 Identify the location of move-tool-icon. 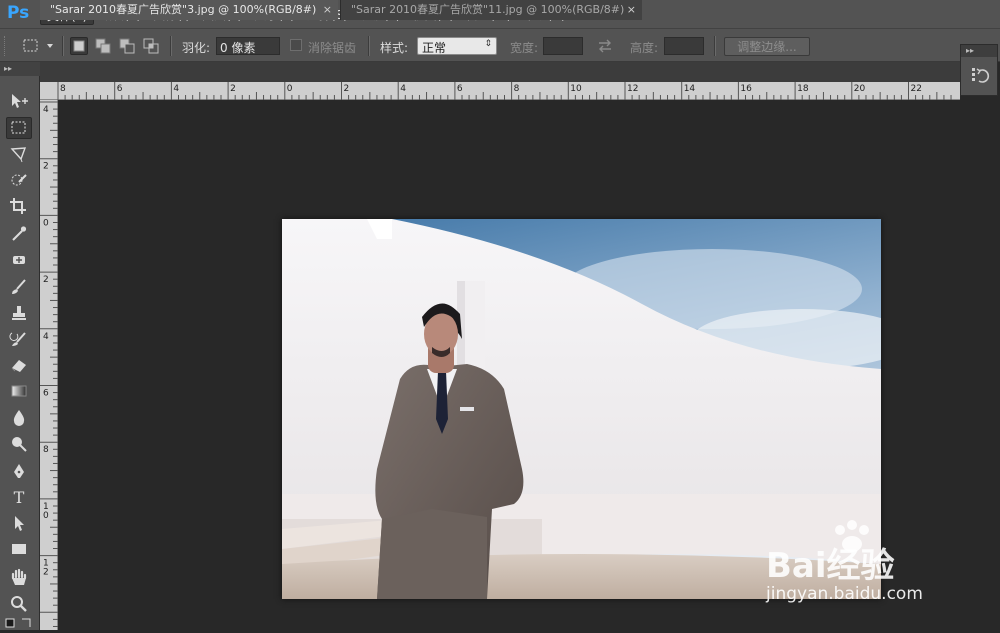
(20, 101).